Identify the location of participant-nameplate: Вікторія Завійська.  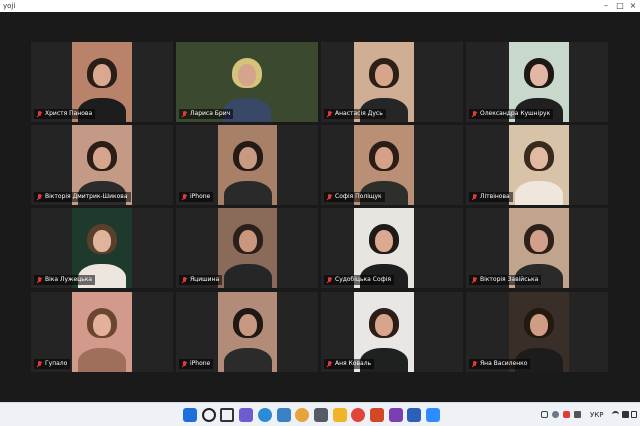
(505, 280).